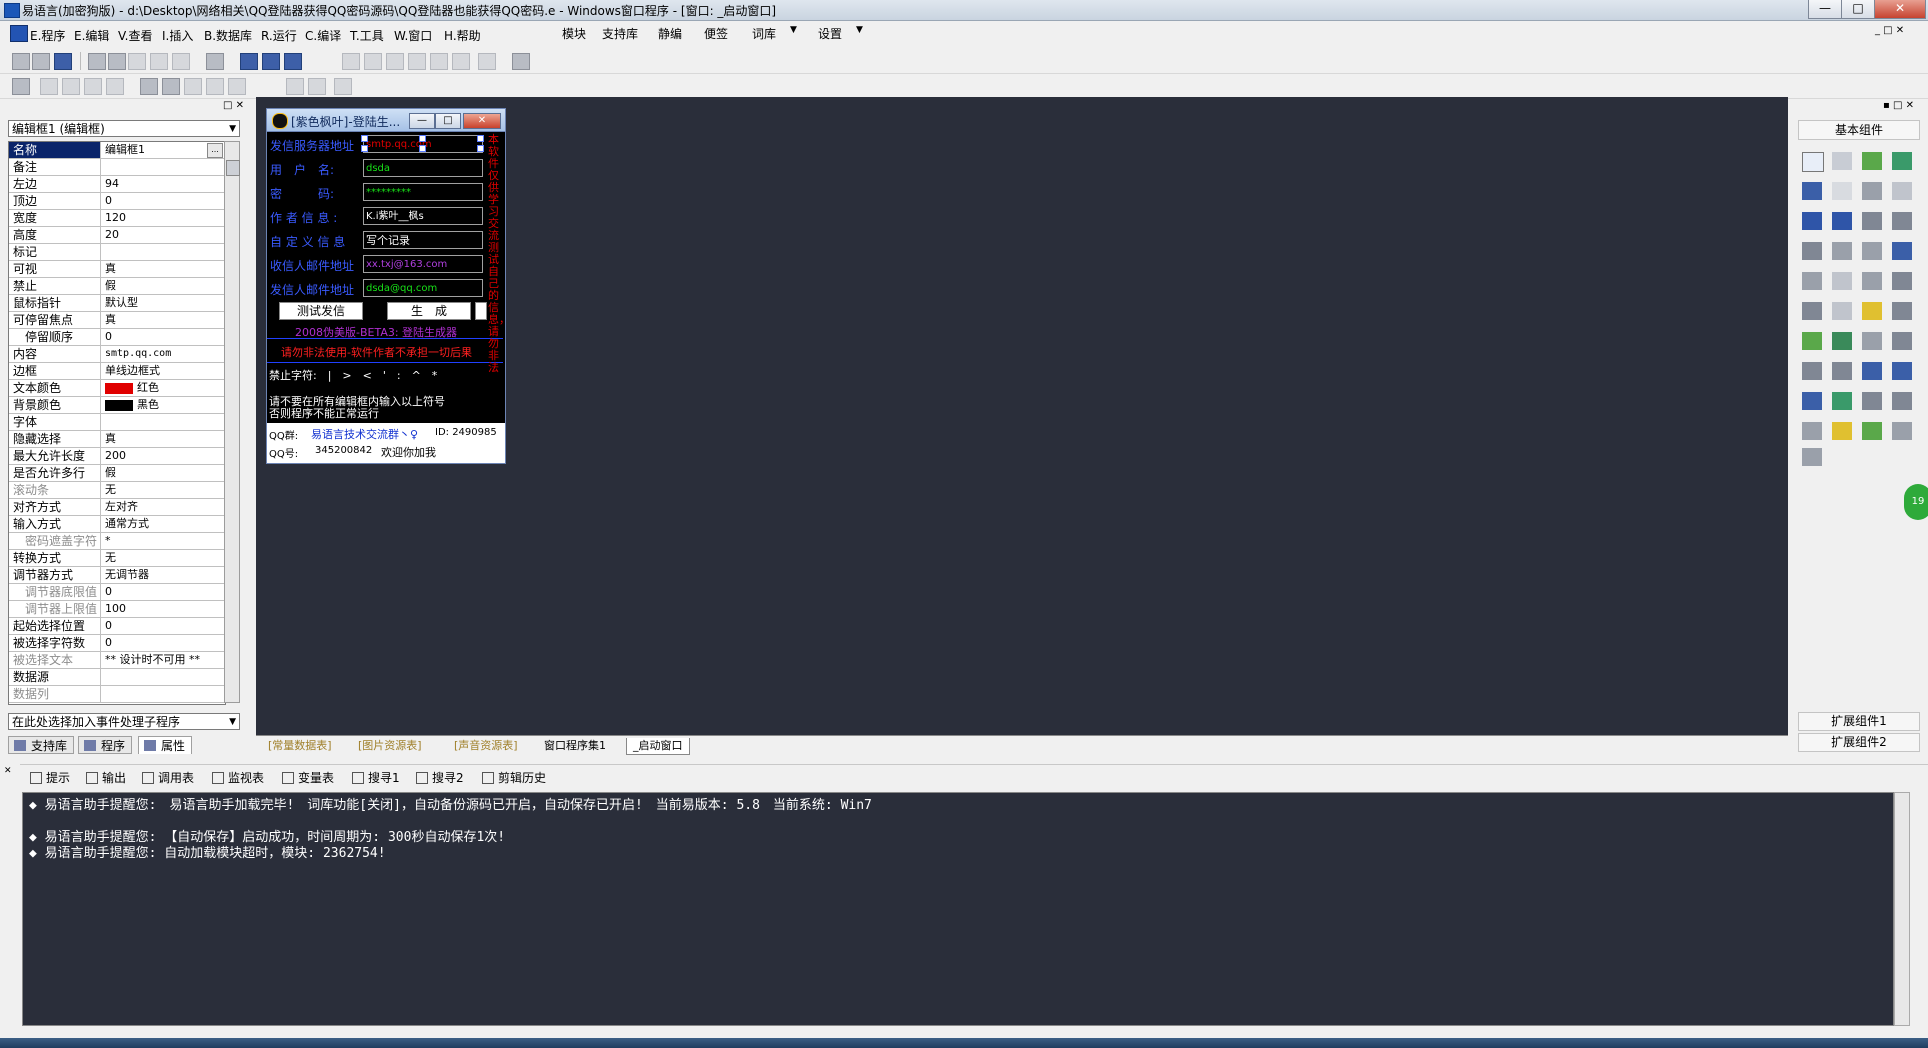 This screenshot has height=1048, width=1928. I want to click on printer-icon, so click(1842, 371).